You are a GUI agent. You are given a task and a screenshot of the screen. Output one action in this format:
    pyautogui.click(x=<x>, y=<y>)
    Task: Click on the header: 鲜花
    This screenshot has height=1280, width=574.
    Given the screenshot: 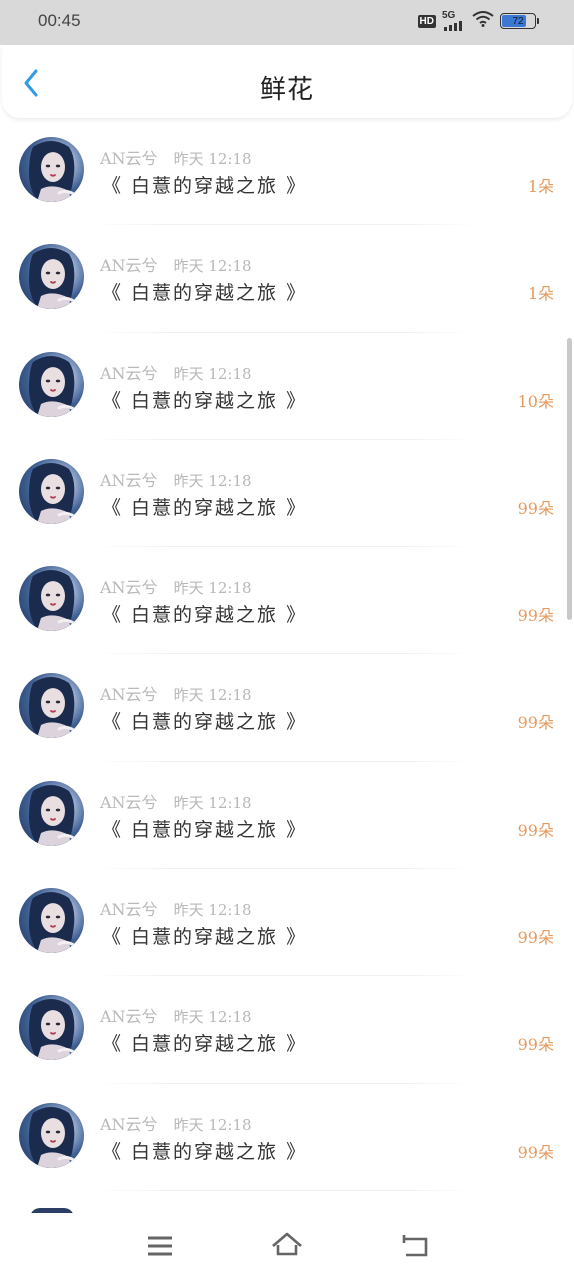 What is the action you would take?
    pyautogui.click(x=287, y=81)
    